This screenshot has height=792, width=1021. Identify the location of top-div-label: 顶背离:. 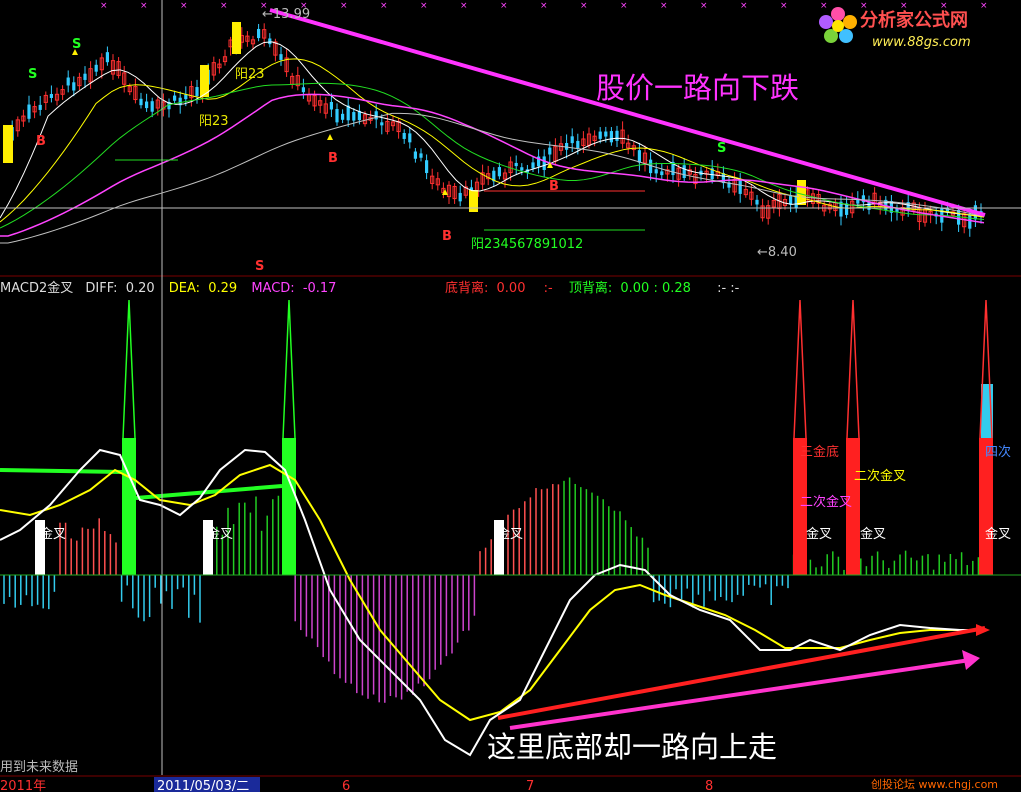
(590, 288).